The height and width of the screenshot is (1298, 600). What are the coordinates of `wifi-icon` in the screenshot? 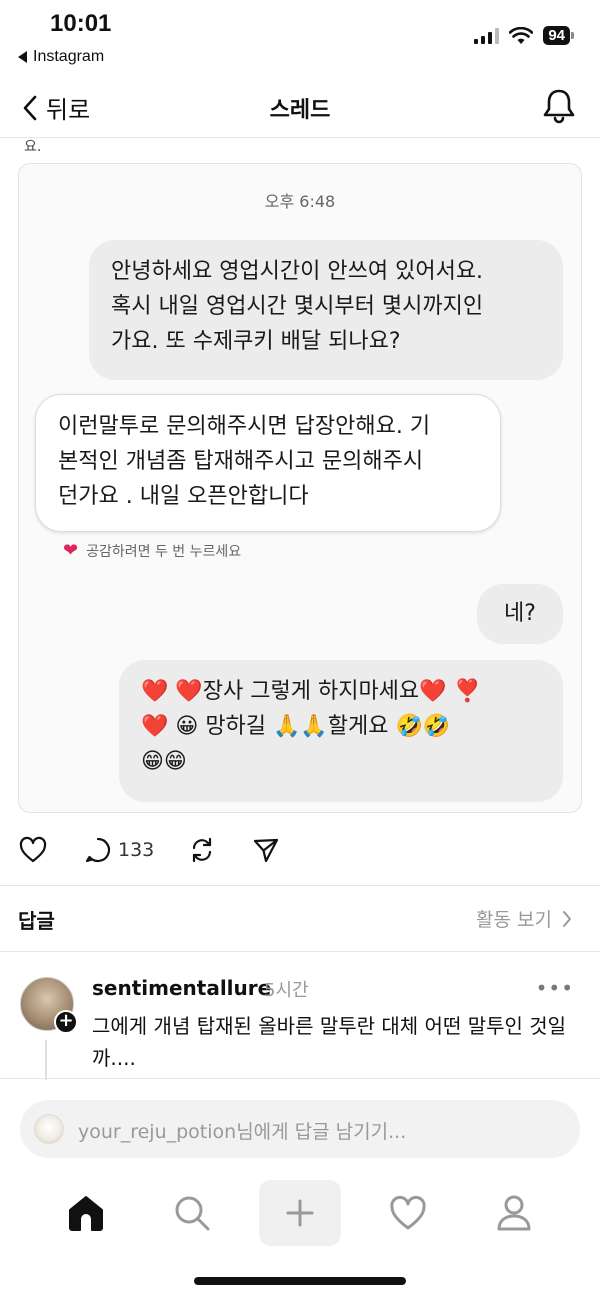 It's located at (521, 35).